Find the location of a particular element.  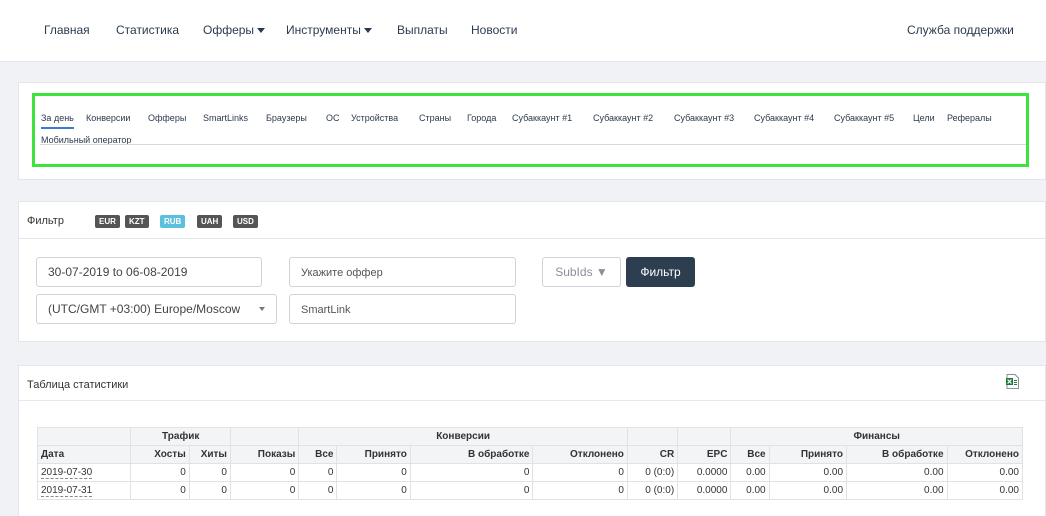

col-fin-pending: В обработке is located at coordinates (897, 454).